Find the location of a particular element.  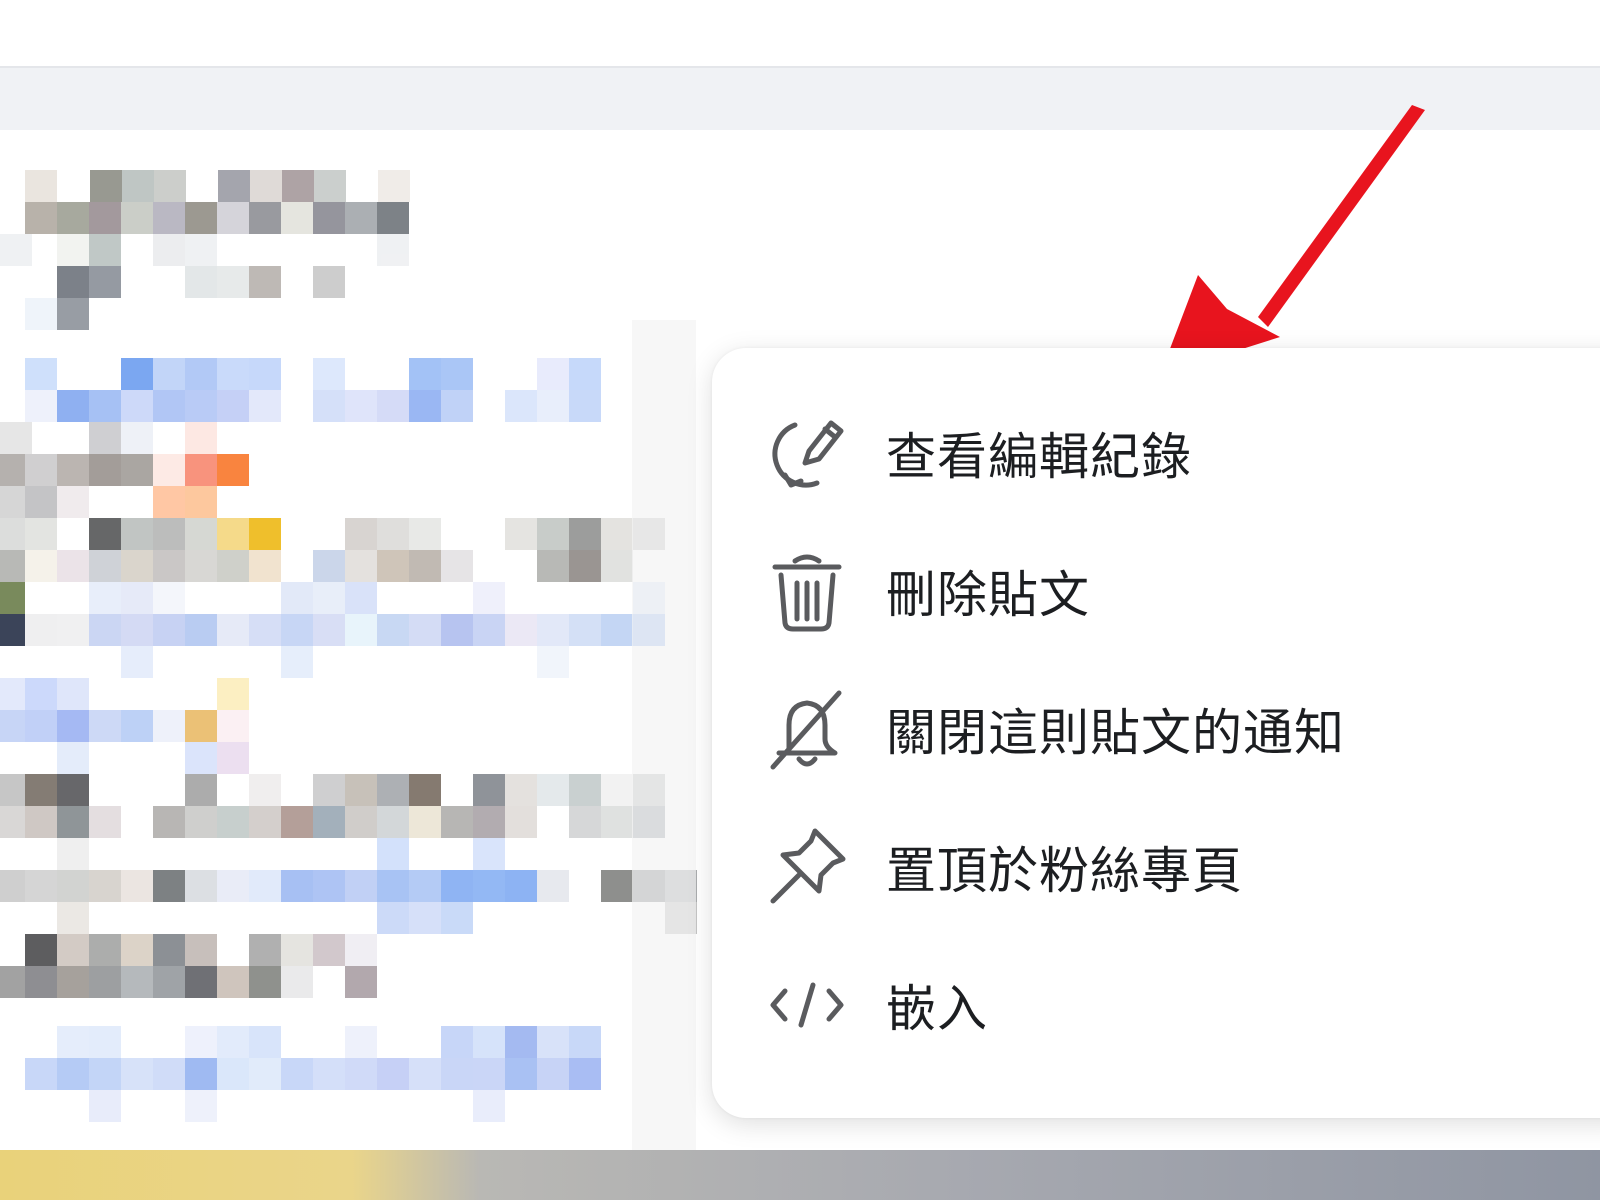

menu-item-label: 關閉這則貼文的通知 is located at coordinates (1115, 733).